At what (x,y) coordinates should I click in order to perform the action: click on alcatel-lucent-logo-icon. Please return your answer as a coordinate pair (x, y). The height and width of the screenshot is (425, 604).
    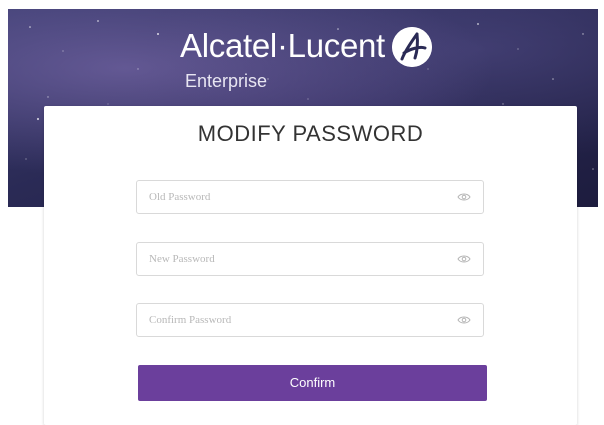
    Looking at the image, I should click on (412, 47).